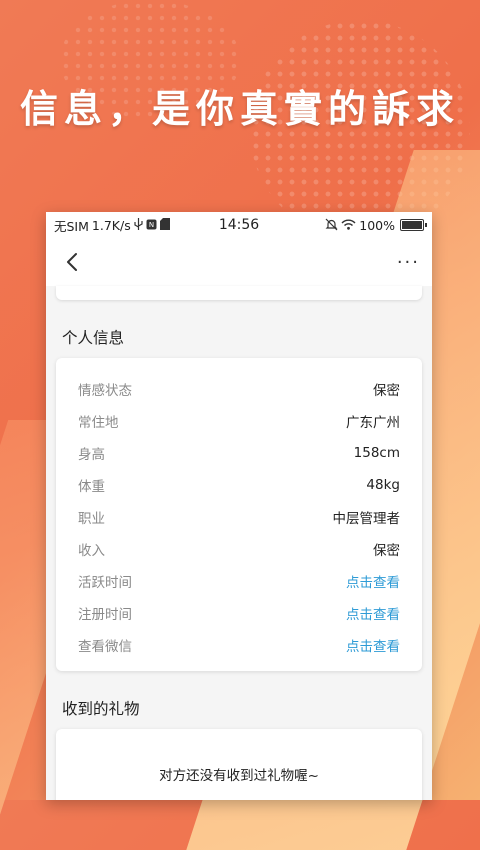 The width and height of the screenshot is (480, 850). What do you see at coordinates (239, 549) in the screenshot?
I see `info-row: 收入 保密` at bounding box center [239, 549].